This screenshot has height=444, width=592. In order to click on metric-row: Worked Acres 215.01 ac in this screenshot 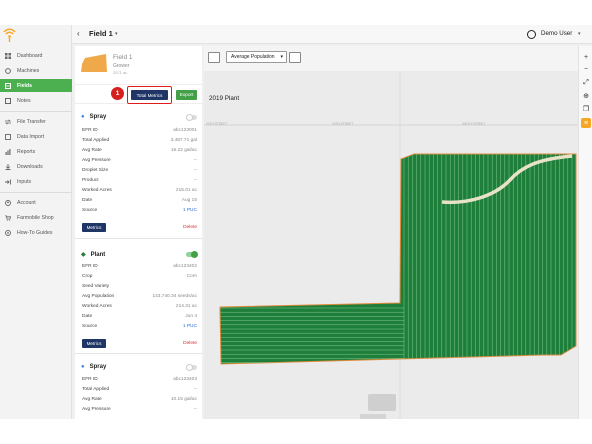, I will do `click(139, 190)`.